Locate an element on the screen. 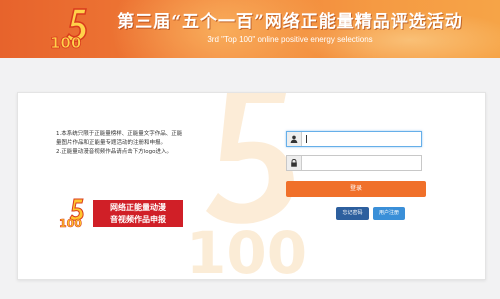 The image size is (500, 299). info-line-2: 2.正能量动漫音视频作品请点击下方logo进入。 is located at coordinates (114, 152).